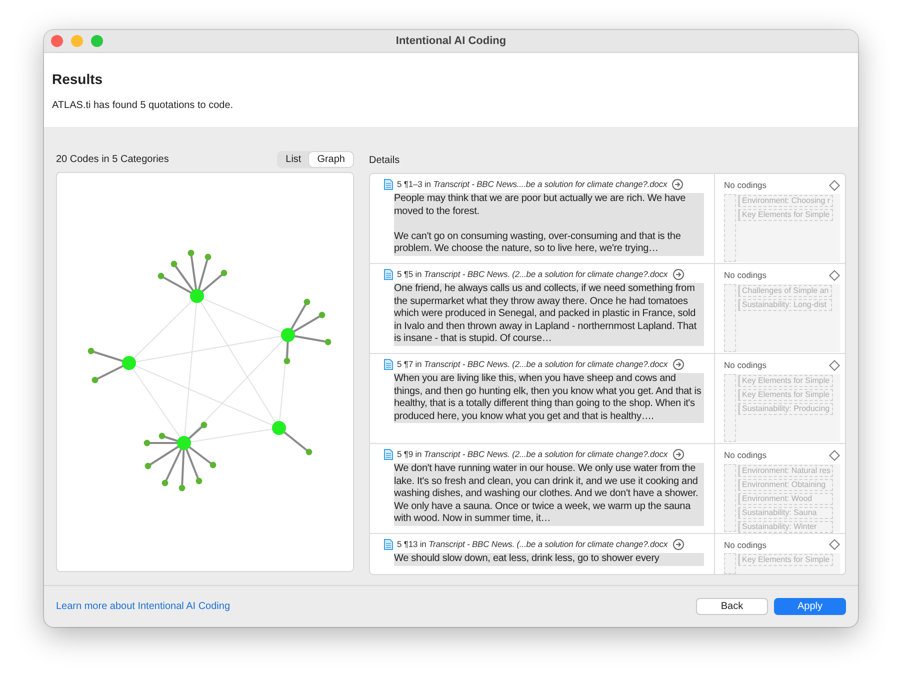 The width and height of the screenshot is (902, 686). Describe the element at coordinates (810, 606) in the screenshot. I see `apply-button: Apply` at that location.